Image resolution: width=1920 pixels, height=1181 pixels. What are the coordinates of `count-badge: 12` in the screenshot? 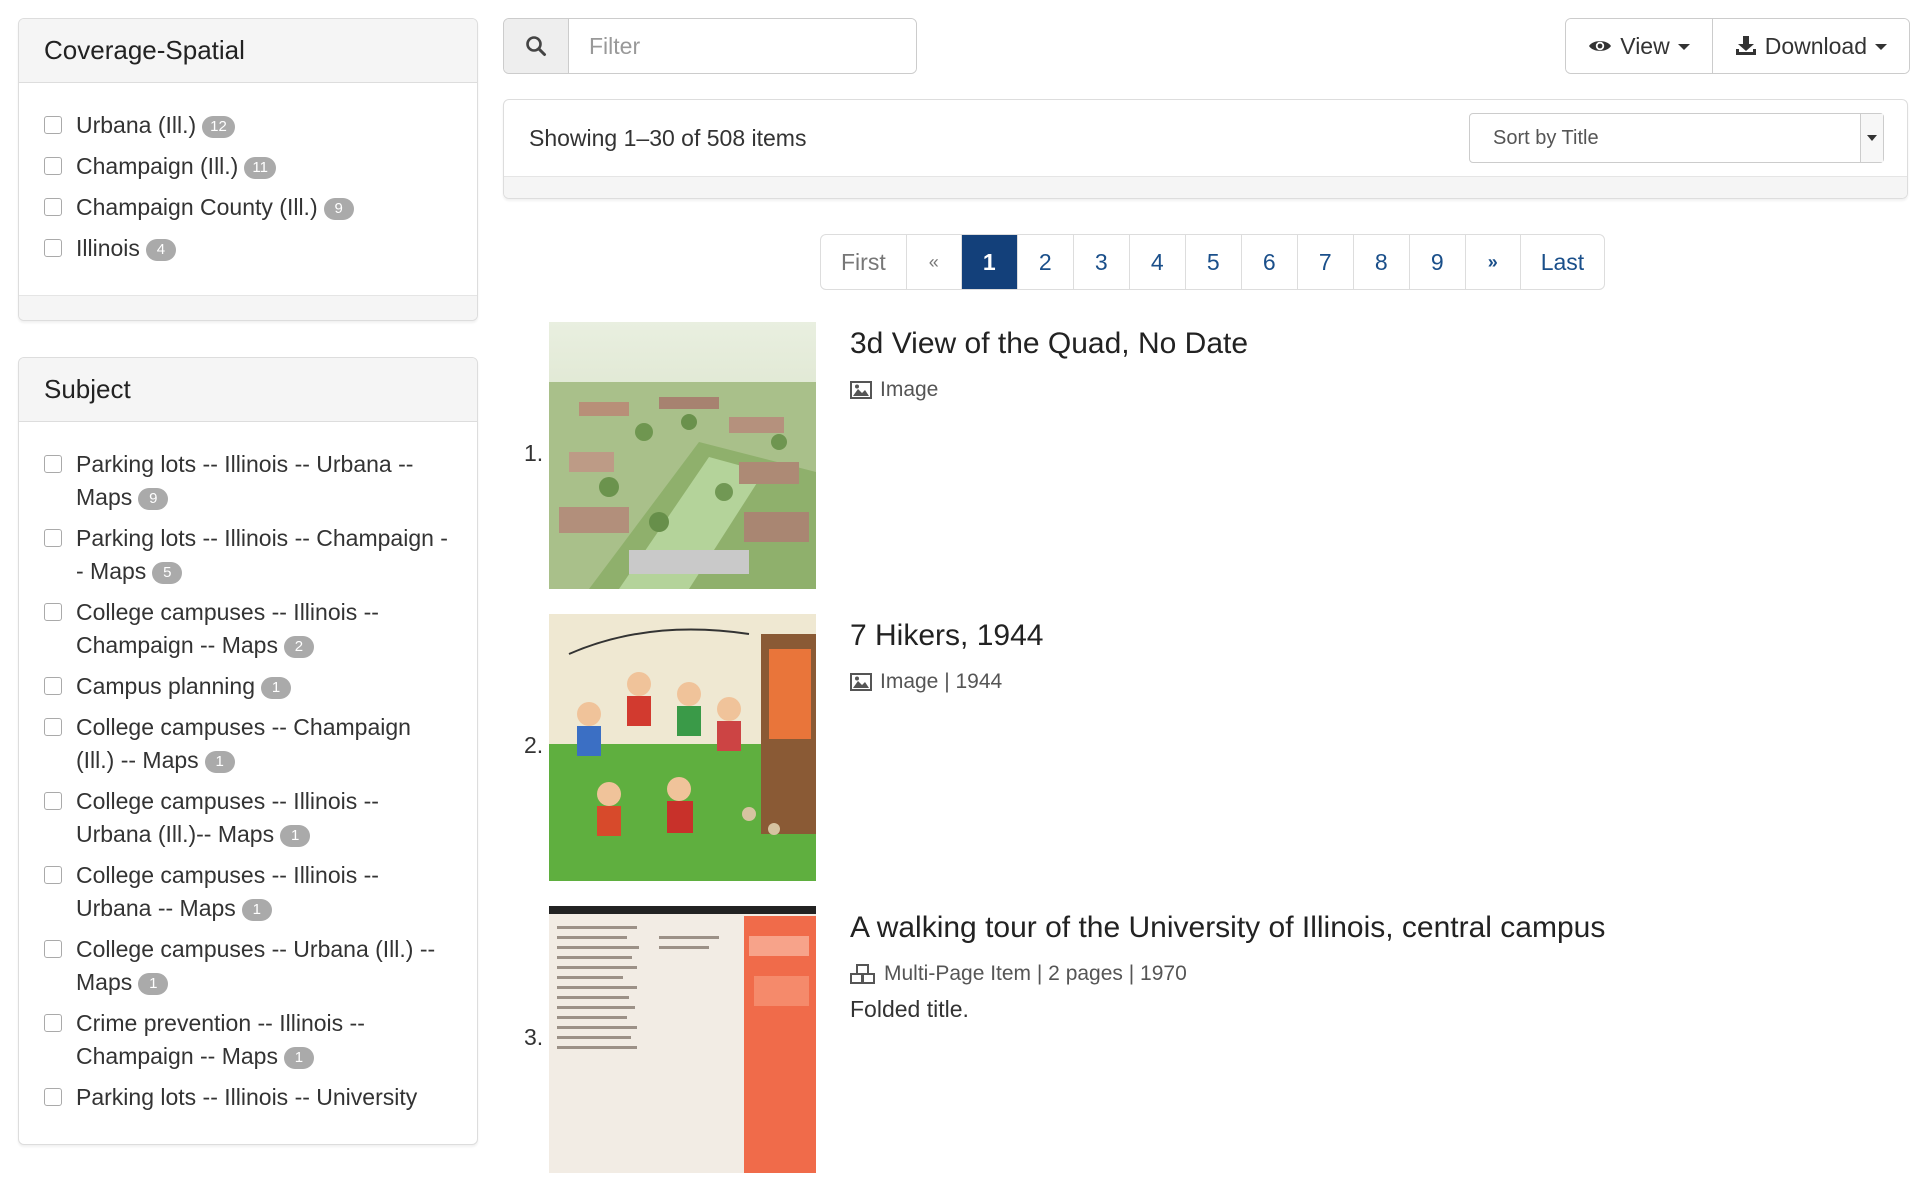 It's located at (218, 127).